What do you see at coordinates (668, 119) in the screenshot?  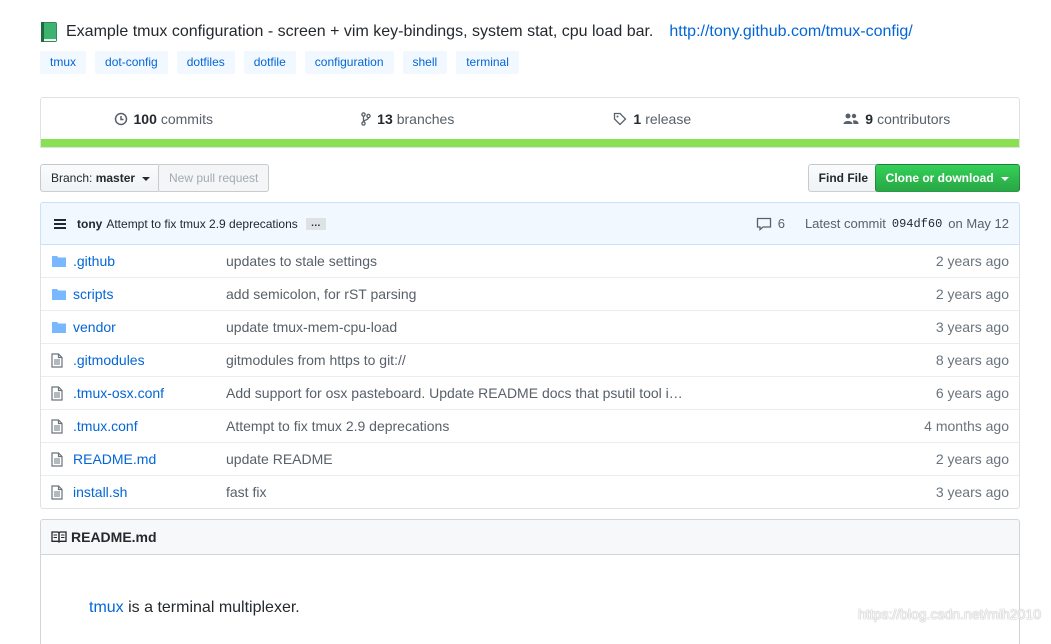 I see `releases-label: release` at bounding box center [668, 119].